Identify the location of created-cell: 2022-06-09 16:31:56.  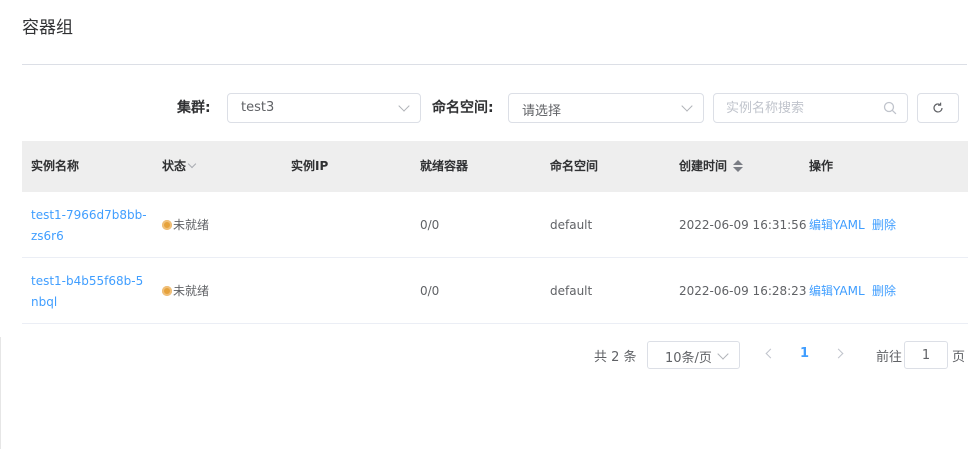
(743, 225).